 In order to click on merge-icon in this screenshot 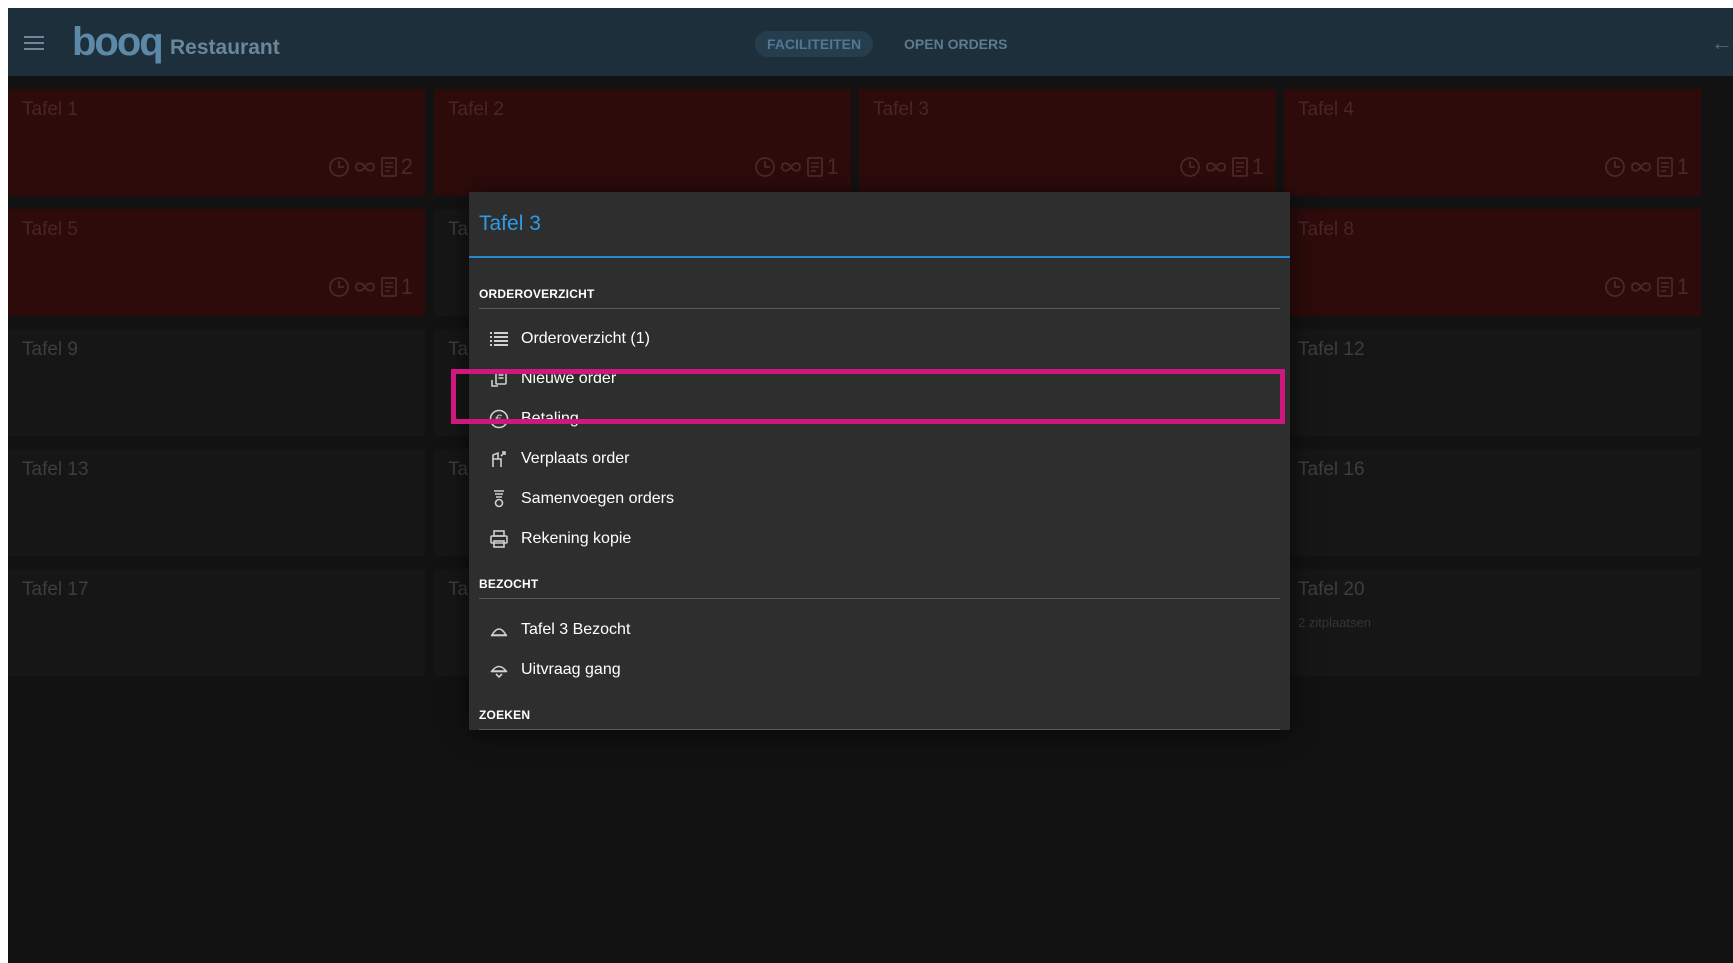, I will do `click(499, 499)`.